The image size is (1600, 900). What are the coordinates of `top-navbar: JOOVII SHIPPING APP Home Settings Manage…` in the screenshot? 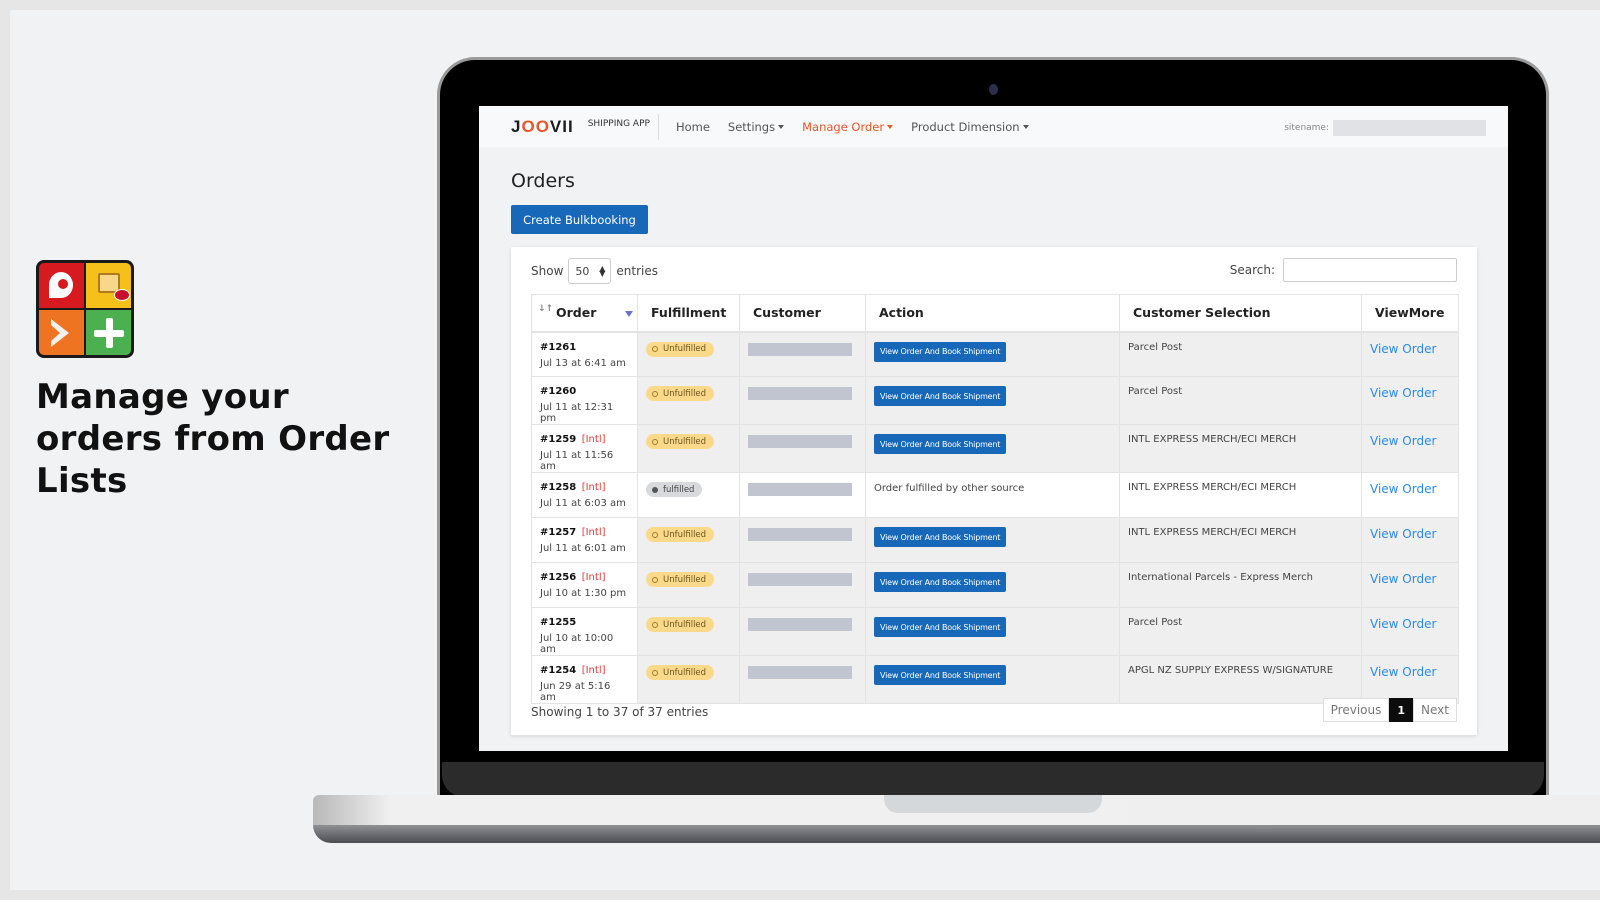 It's located at (993, 126).